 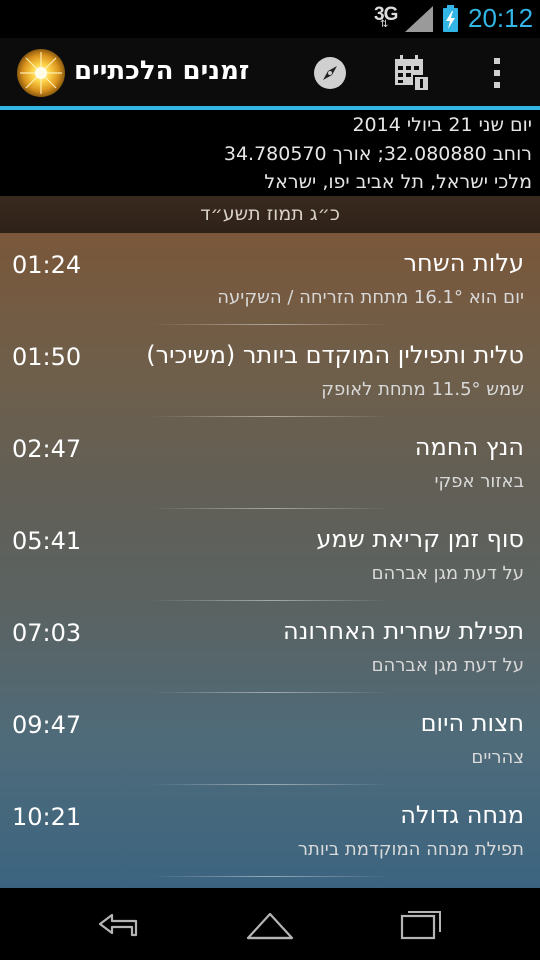 What do you see at coordinates (377, 154) in the screenshot?
I see `coordinates: רוחב 32.080880; אורך 34.780570` at bounding box center [377, 154].